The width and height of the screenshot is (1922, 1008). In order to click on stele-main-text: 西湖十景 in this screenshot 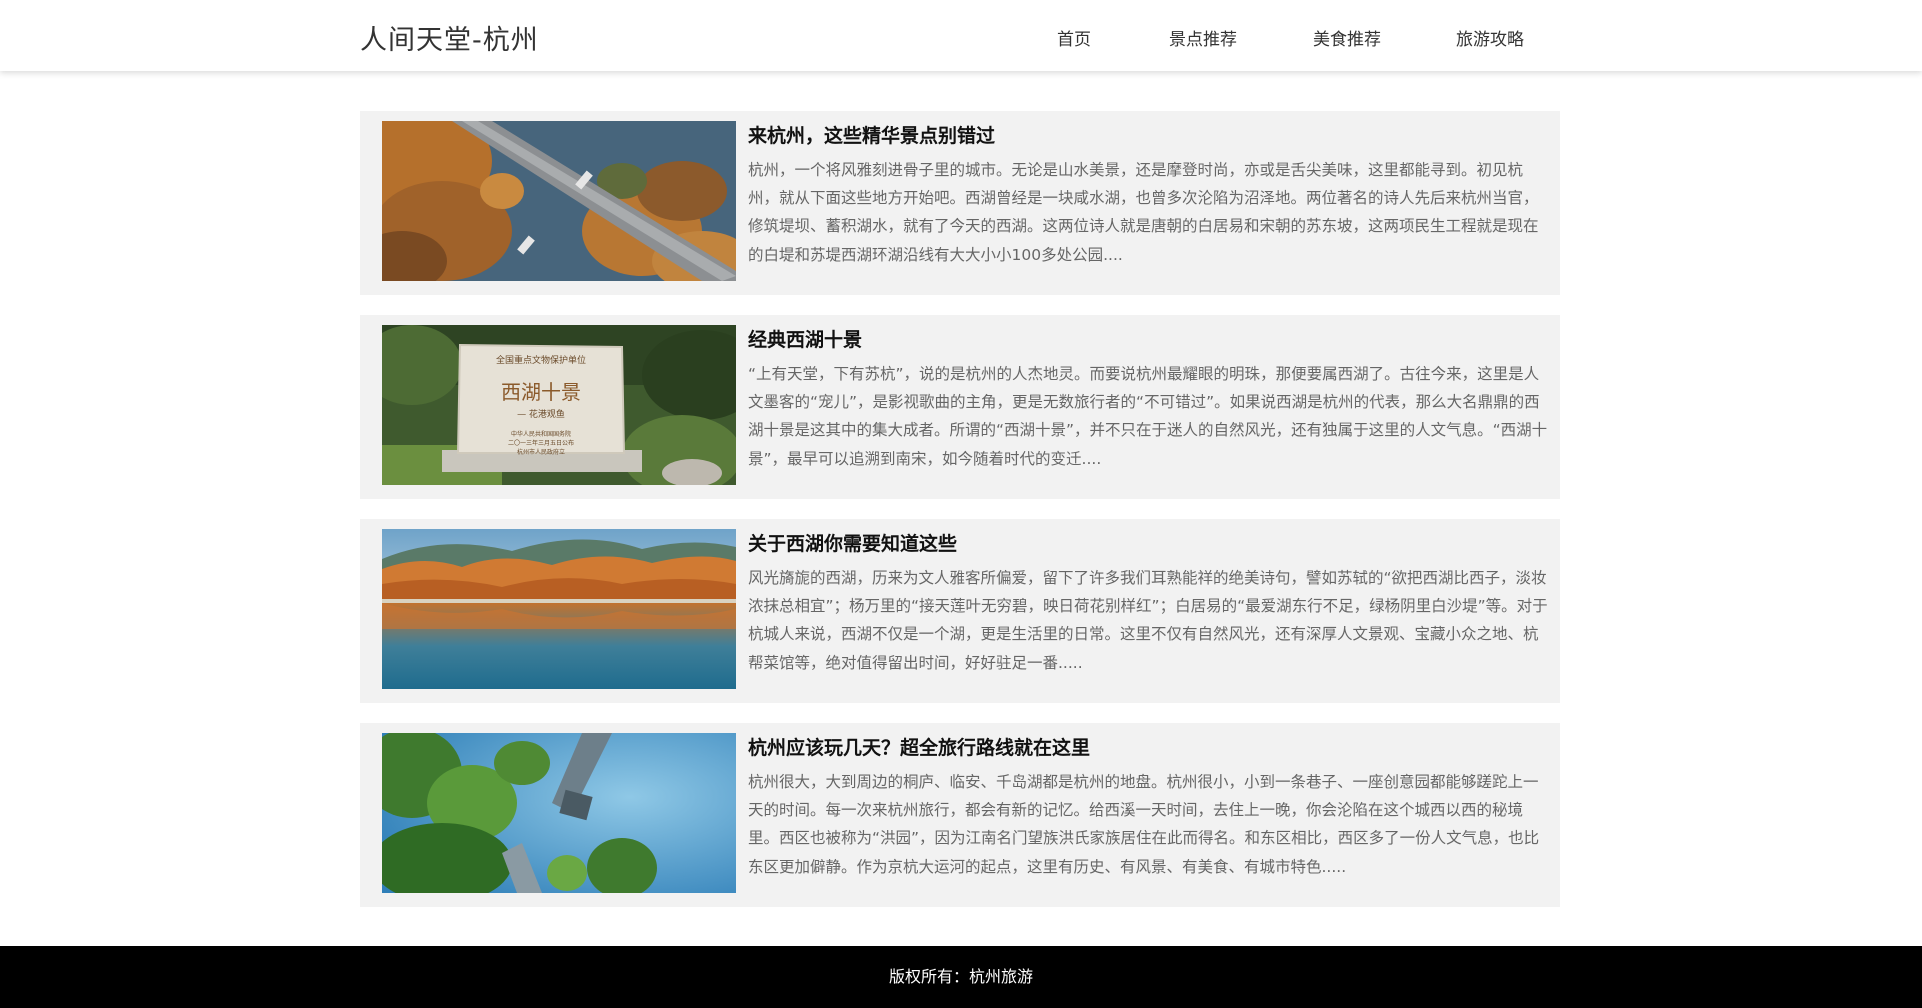, I will do `click(541, 392)`.